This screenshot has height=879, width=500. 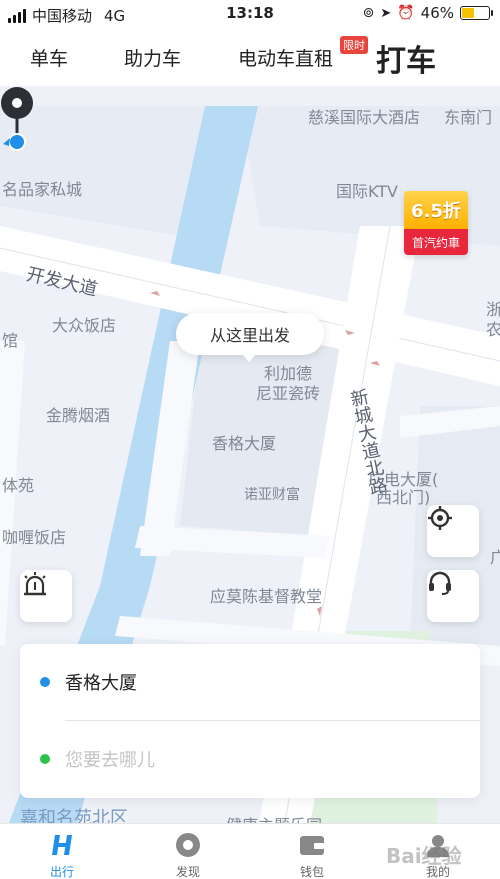 What do you see at coordinates (250, 14) in the screenshot?
I see `status-bar: 中国移动 4G 13:18 ⊚ ➤ ⏰ 46%` at bounding box center [250, 14].